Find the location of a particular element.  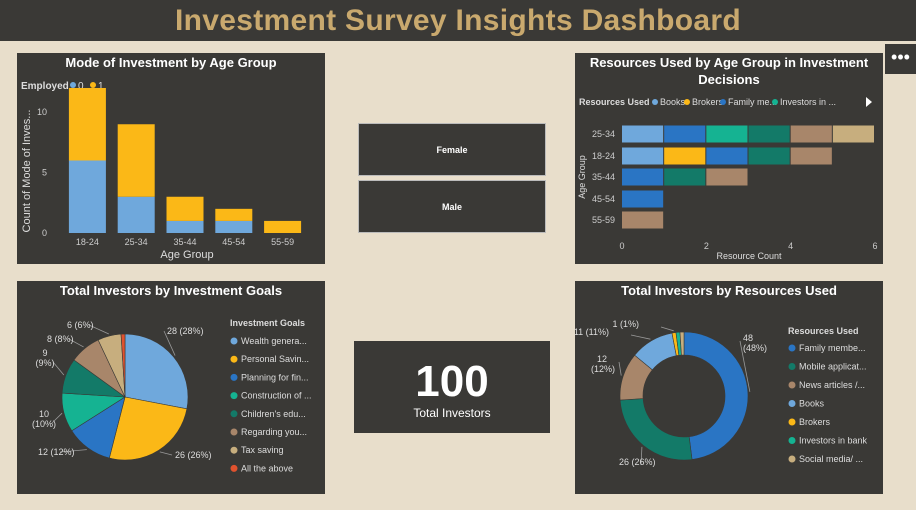

bar-35-44-Mobile-applications is located at coordinates (685, 177).